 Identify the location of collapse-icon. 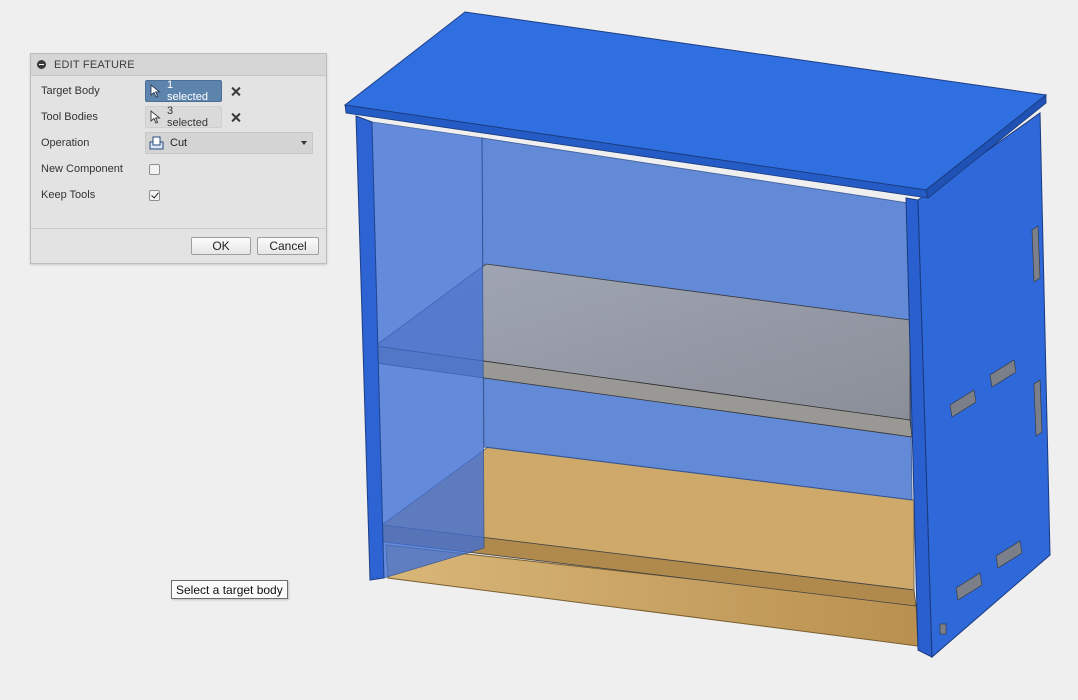
(41, 64).